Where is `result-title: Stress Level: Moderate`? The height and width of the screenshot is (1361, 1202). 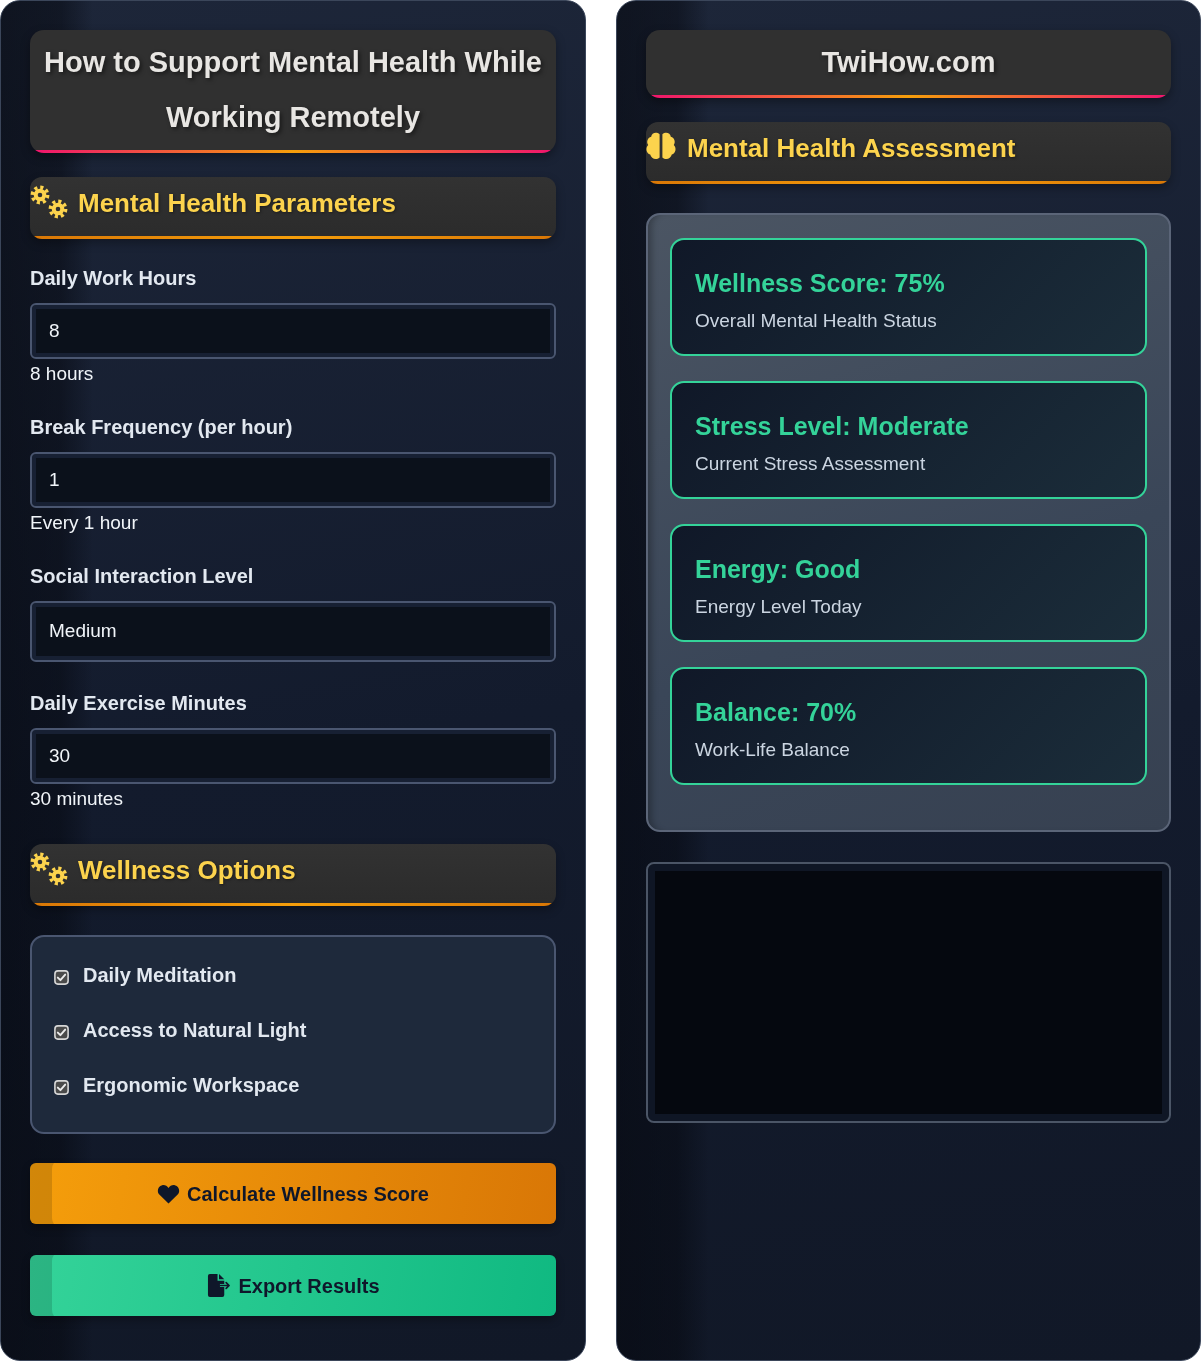 result-title: Stress Level: Moderate is located at coordinates (832, 426).